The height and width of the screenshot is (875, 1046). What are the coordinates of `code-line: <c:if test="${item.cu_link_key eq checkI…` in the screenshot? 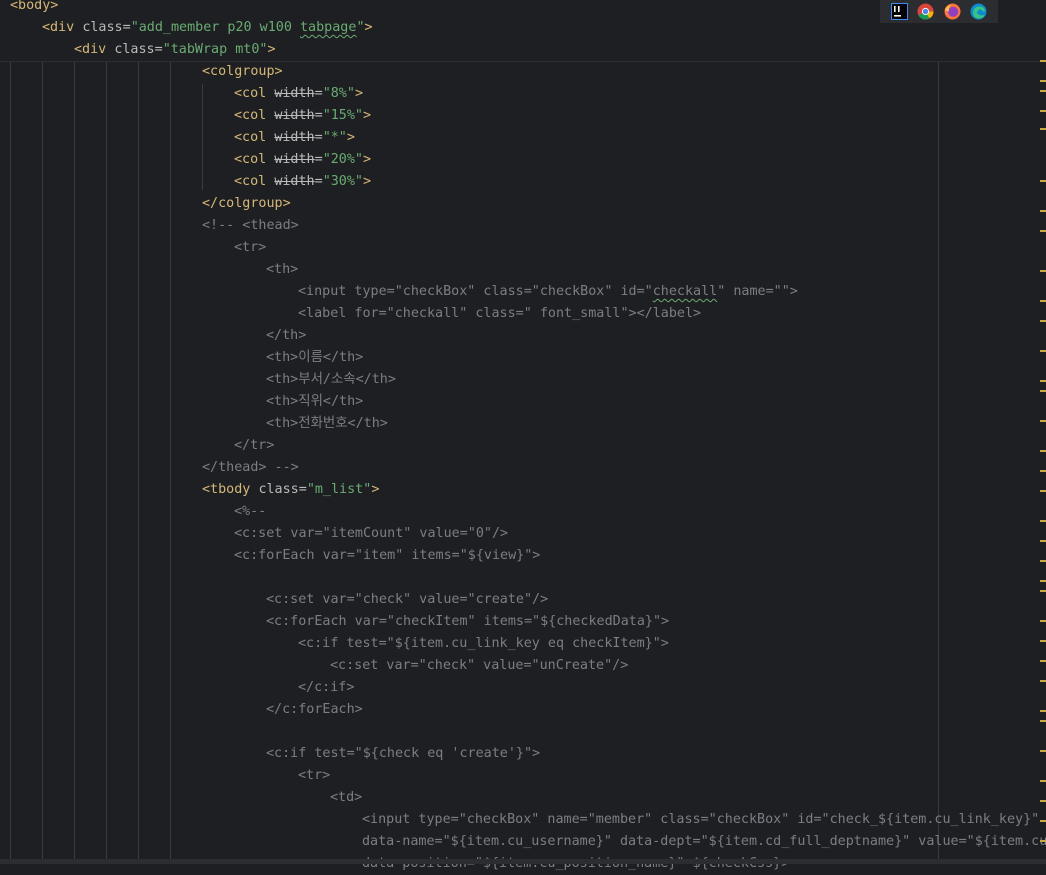 It's located at (483, 644).